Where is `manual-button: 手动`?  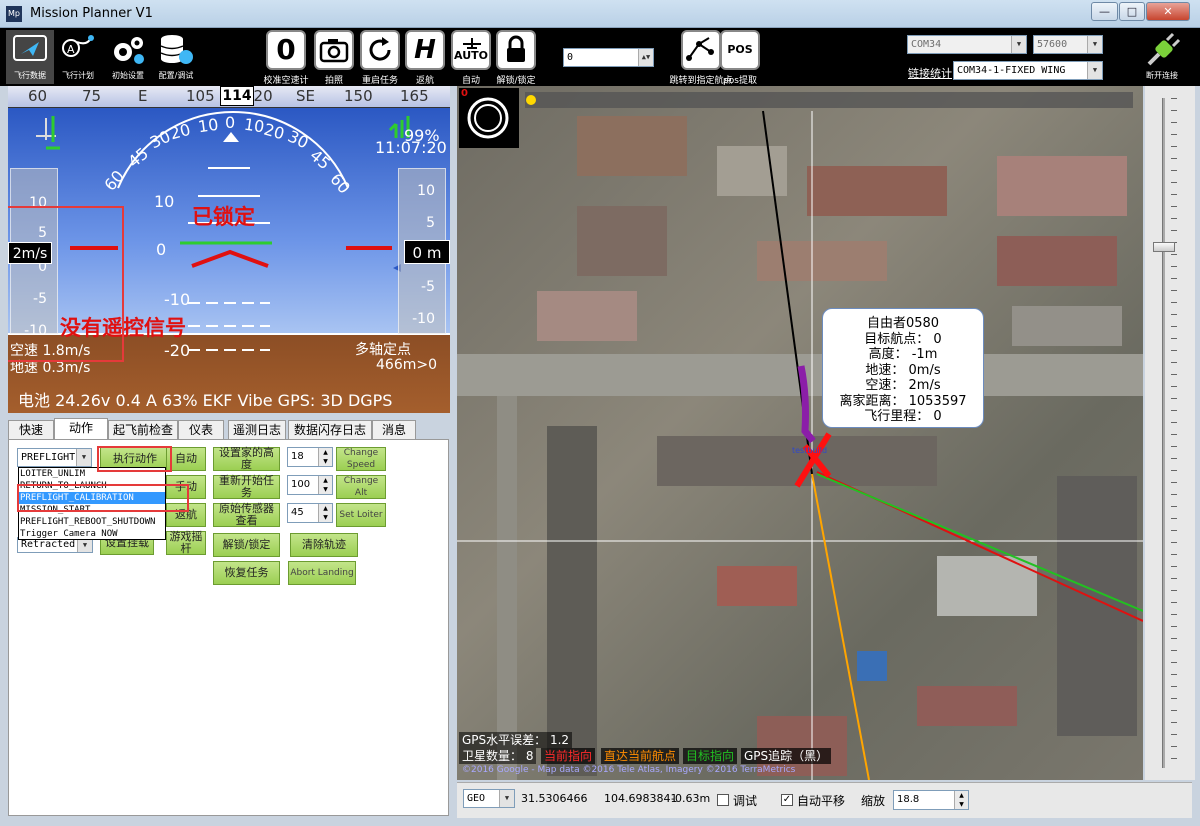 manual-button: 手动 is located at coordinates (186, 487).